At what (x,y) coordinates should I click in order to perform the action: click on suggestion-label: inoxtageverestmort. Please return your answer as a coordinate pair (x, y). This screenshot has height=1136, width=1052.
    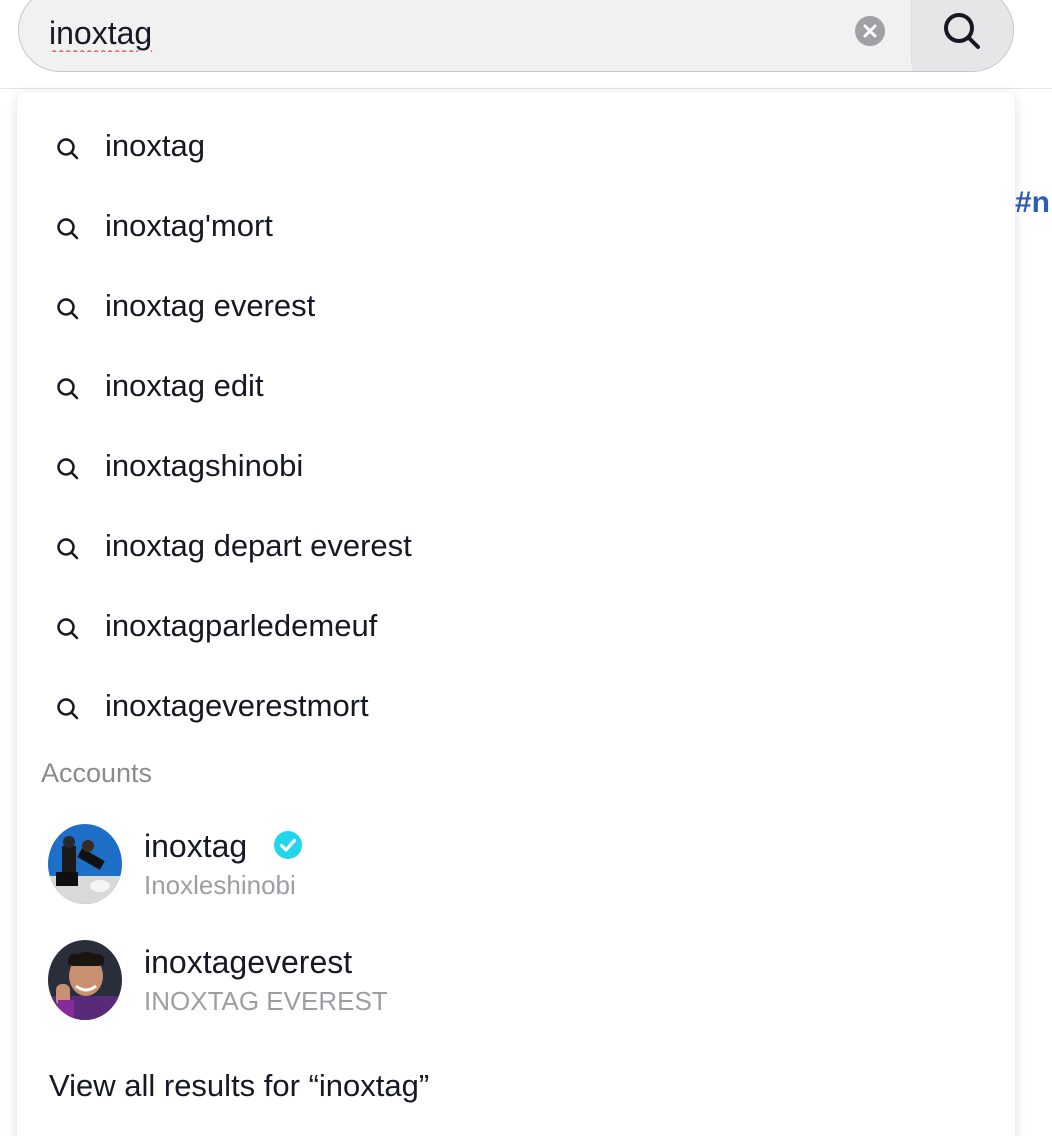
    Looking at the image, I should click on (237, 705).